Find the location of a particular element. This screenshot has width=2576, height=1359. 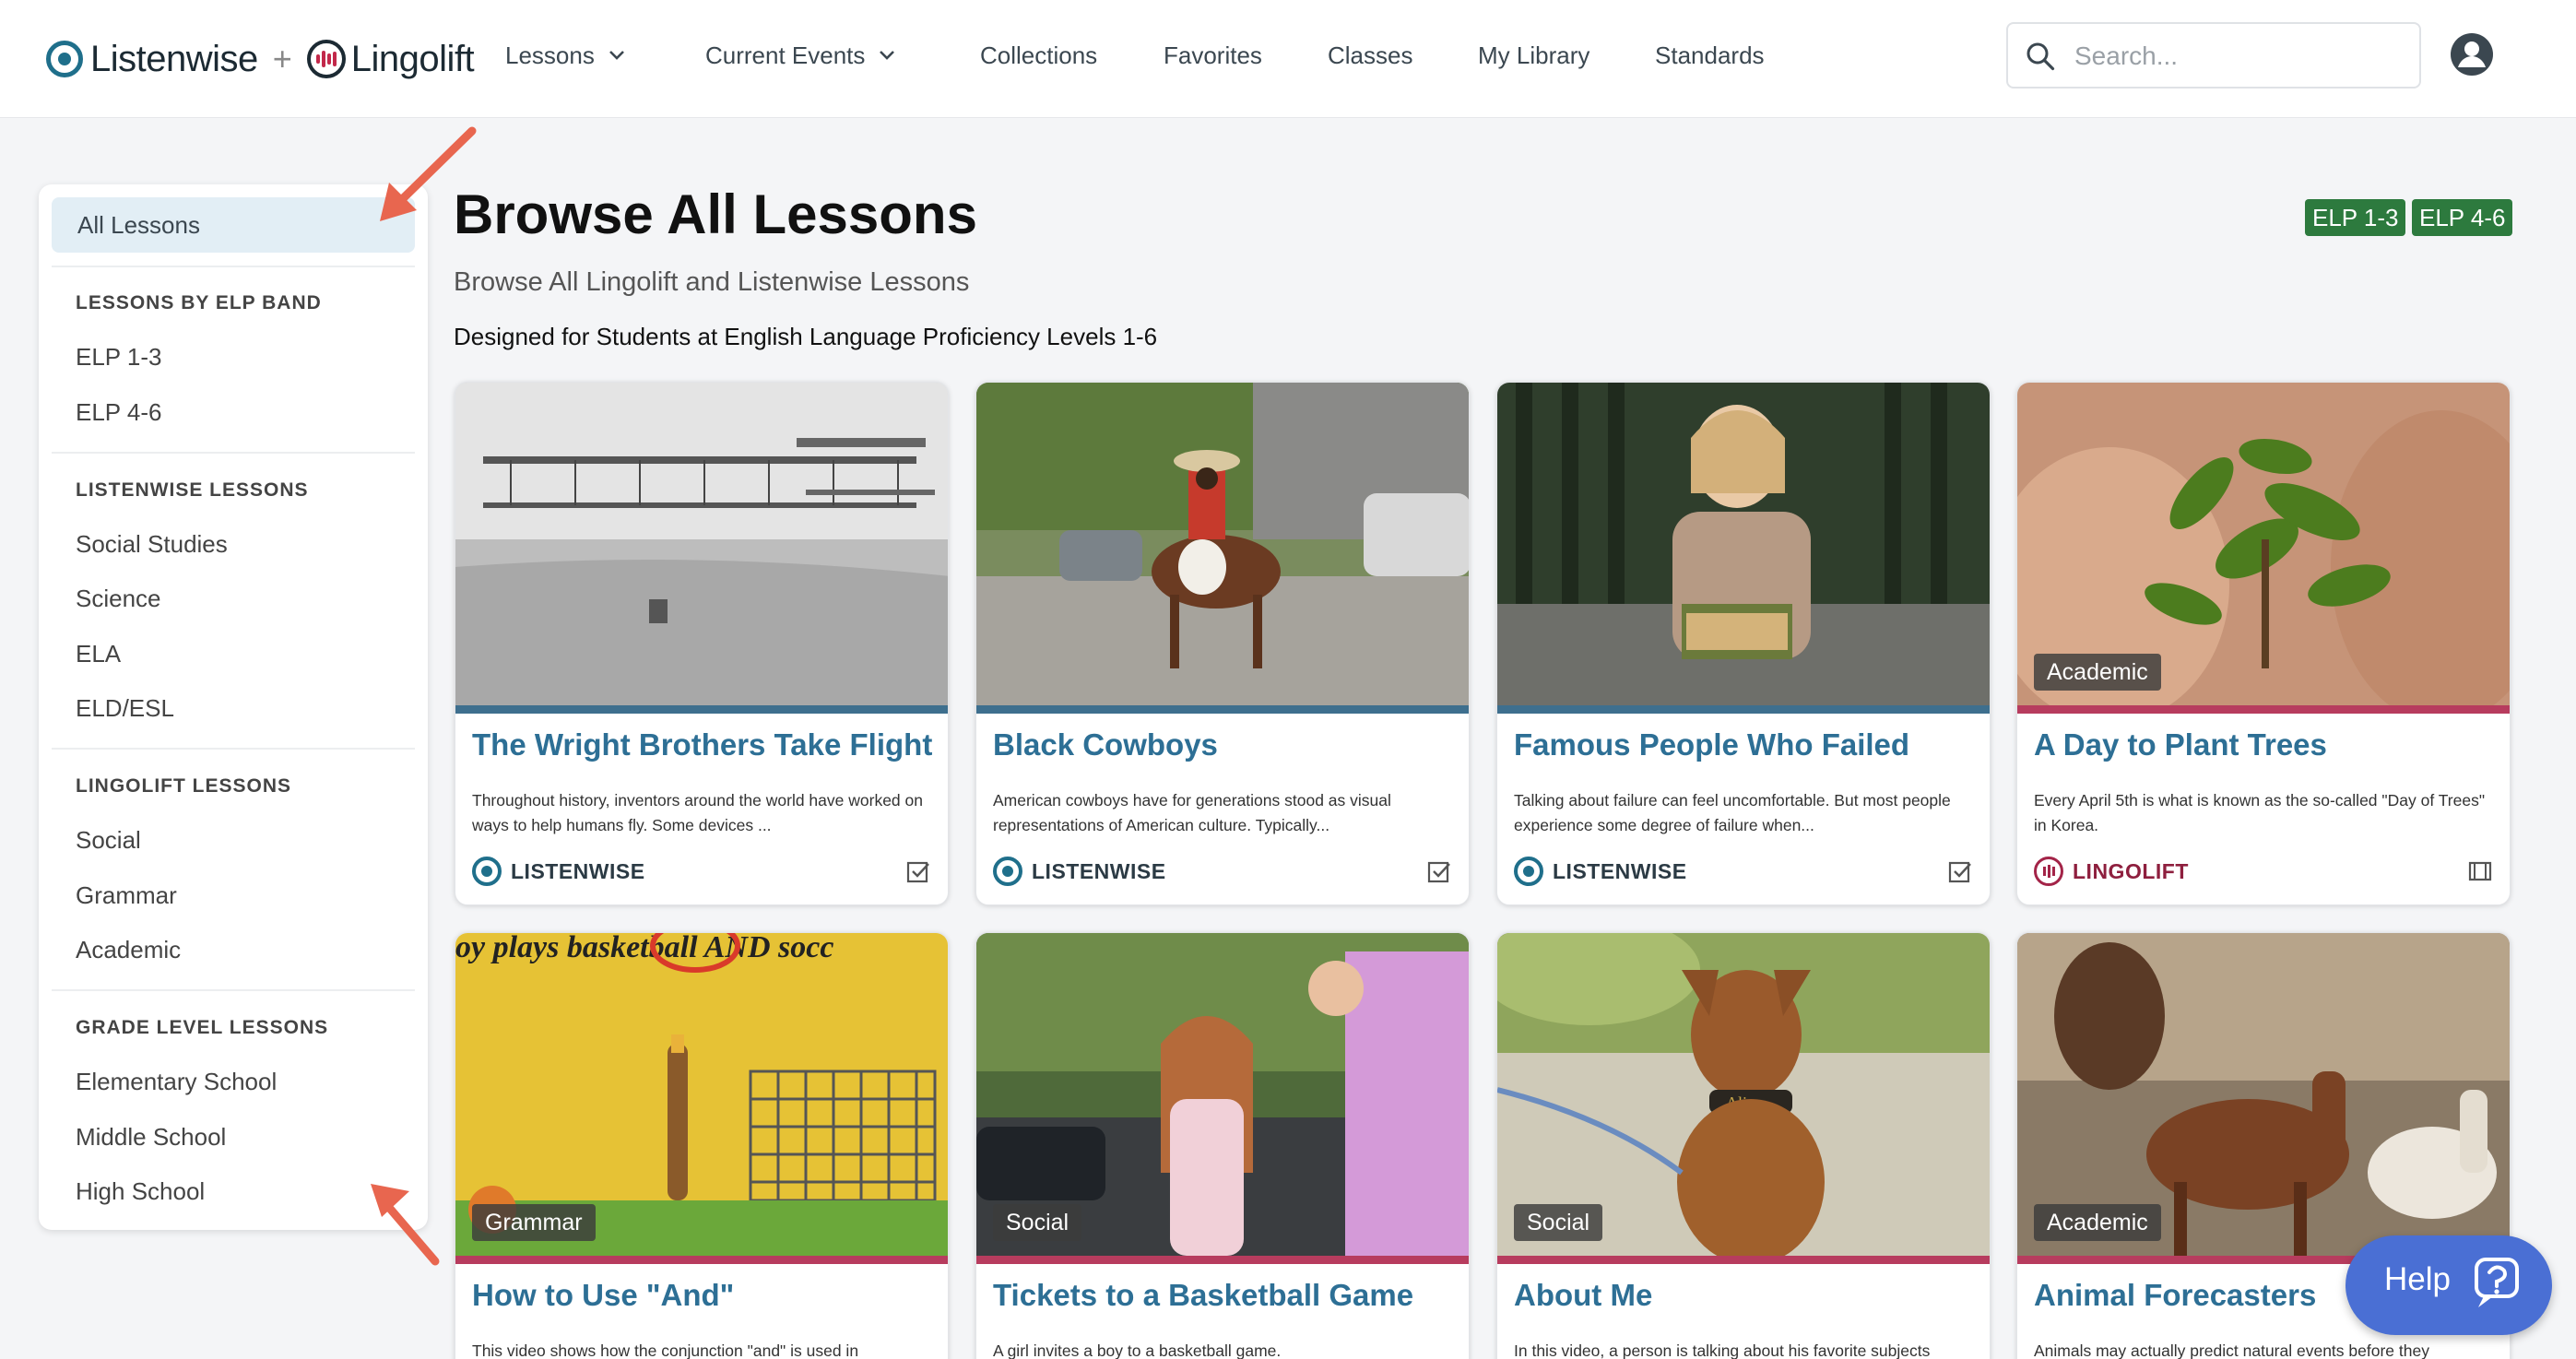

nav-standards-label: Standards is located at coordinates (1710, 55).